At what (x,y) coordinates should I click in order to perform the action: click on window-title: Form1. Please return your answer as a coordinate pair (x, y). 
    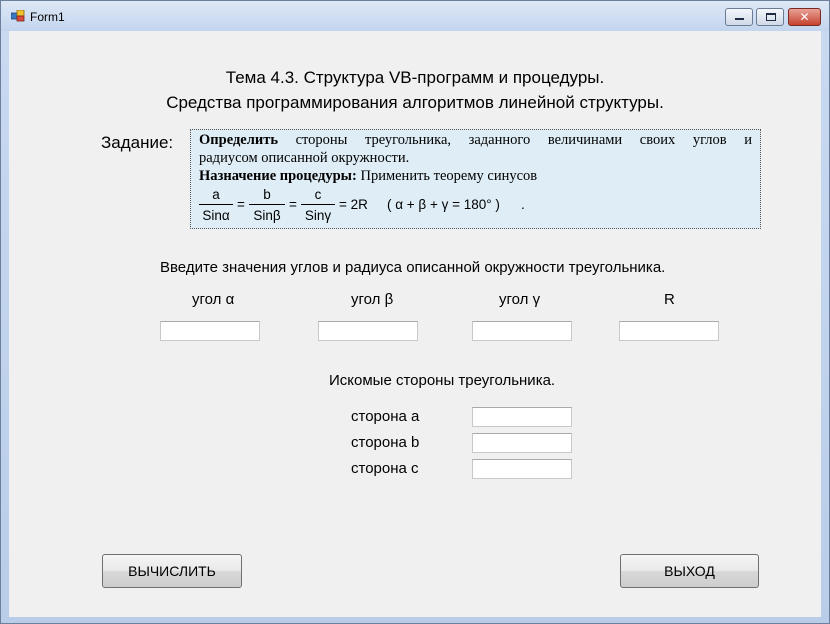
    Looking at the image, I should click on (47, 17).